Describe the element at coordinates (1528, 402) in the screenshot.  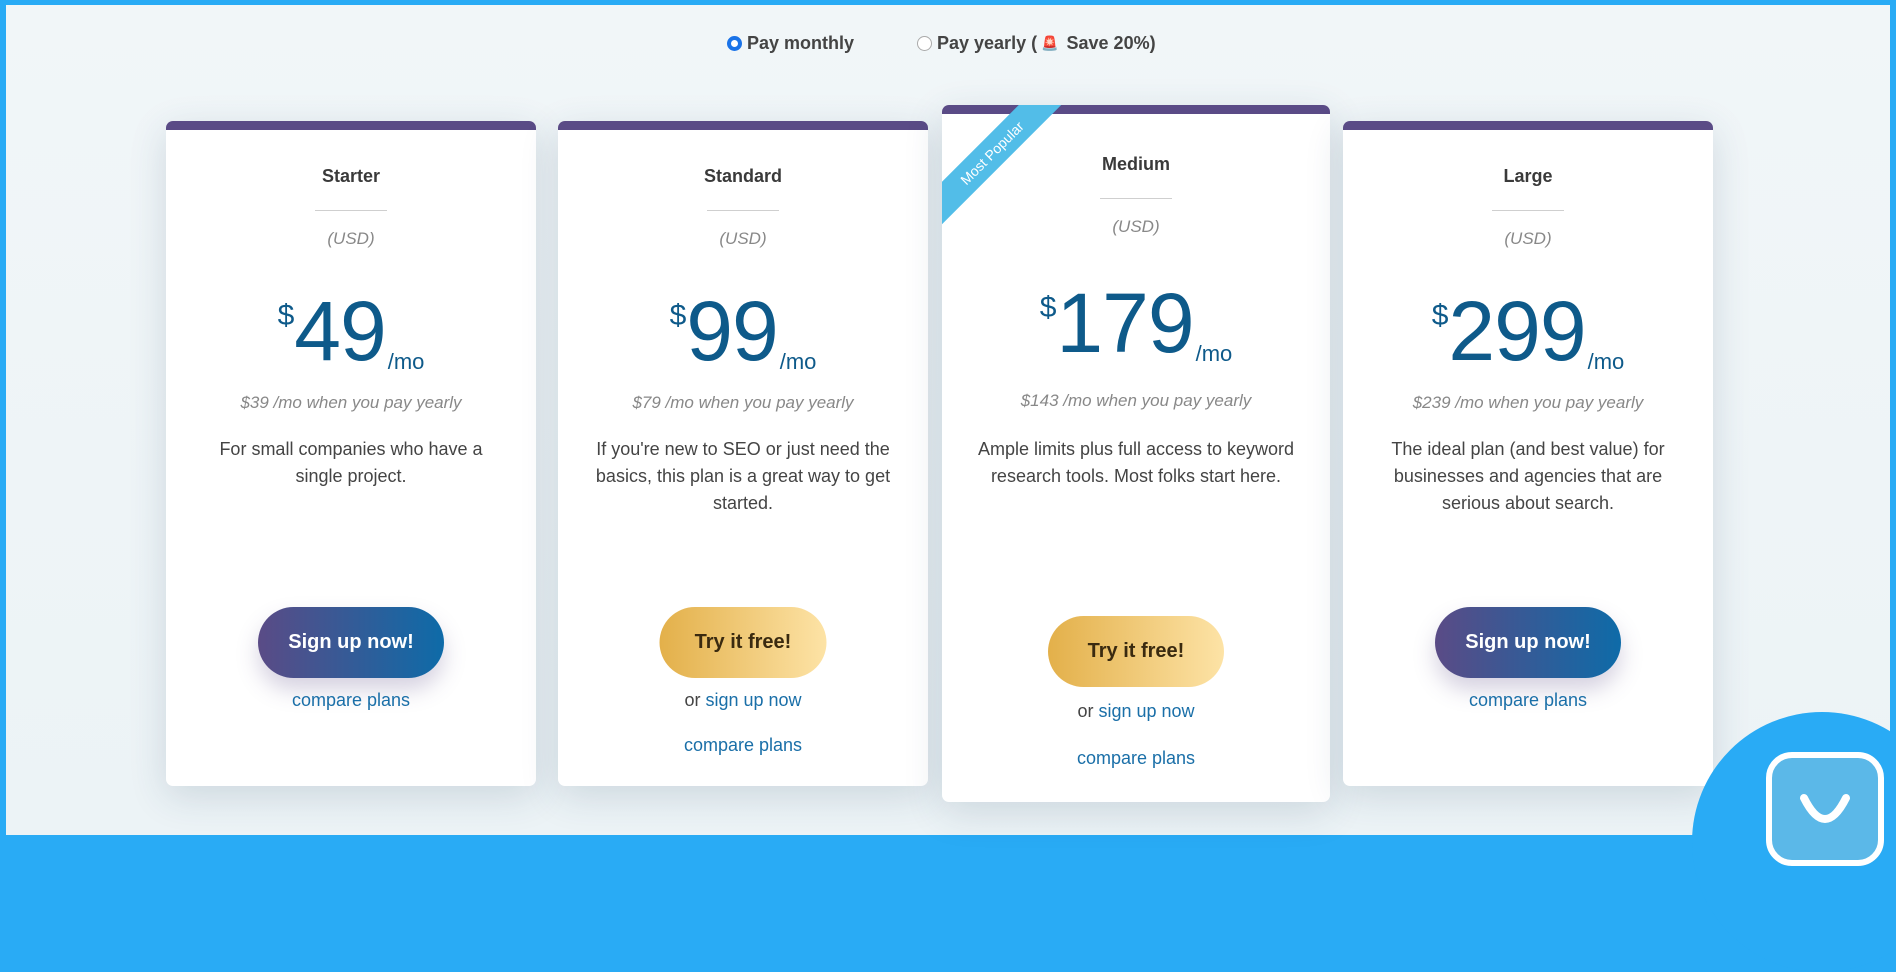
I see `yearly-price-note: $239 /mo when you pay yearly` at that location.